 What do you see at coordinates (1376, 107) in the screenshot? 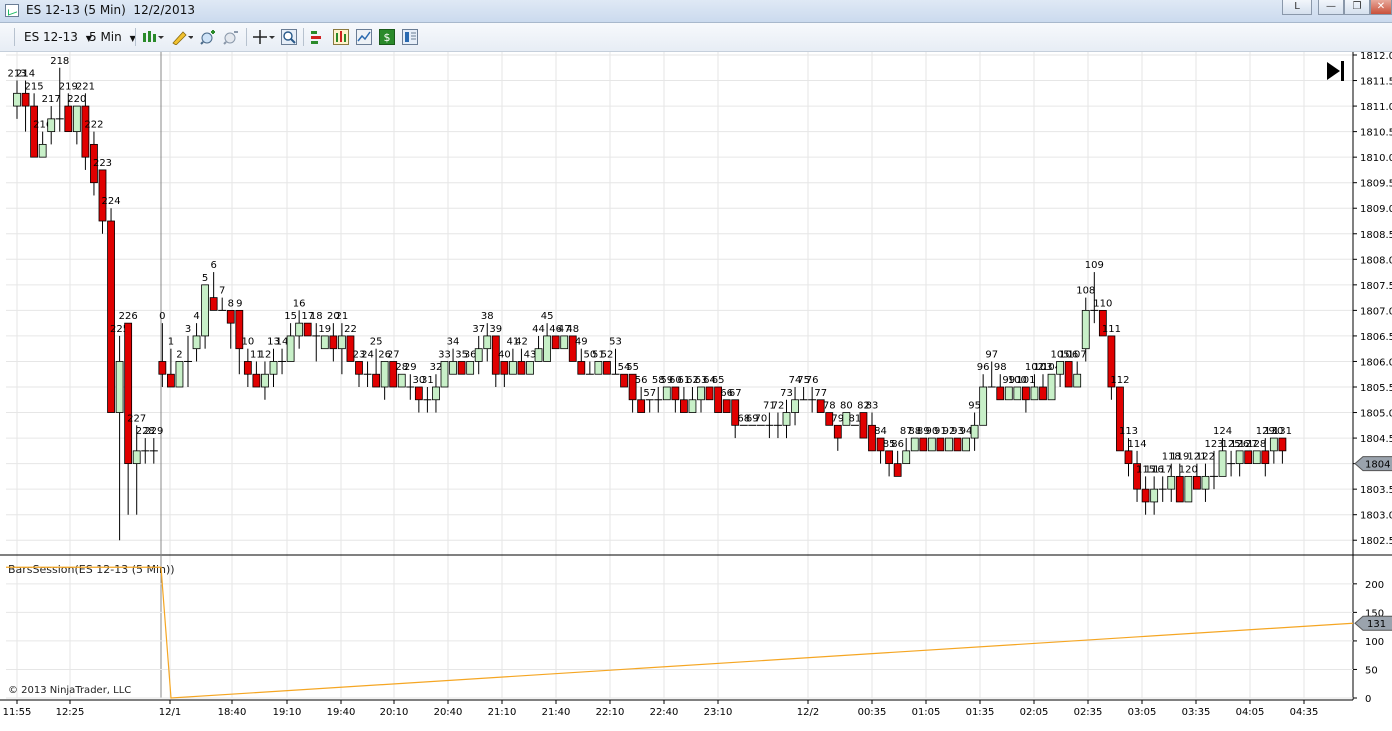
I see `price-axis-tick-label: 1811.0` at bounding box center [1376, 107].